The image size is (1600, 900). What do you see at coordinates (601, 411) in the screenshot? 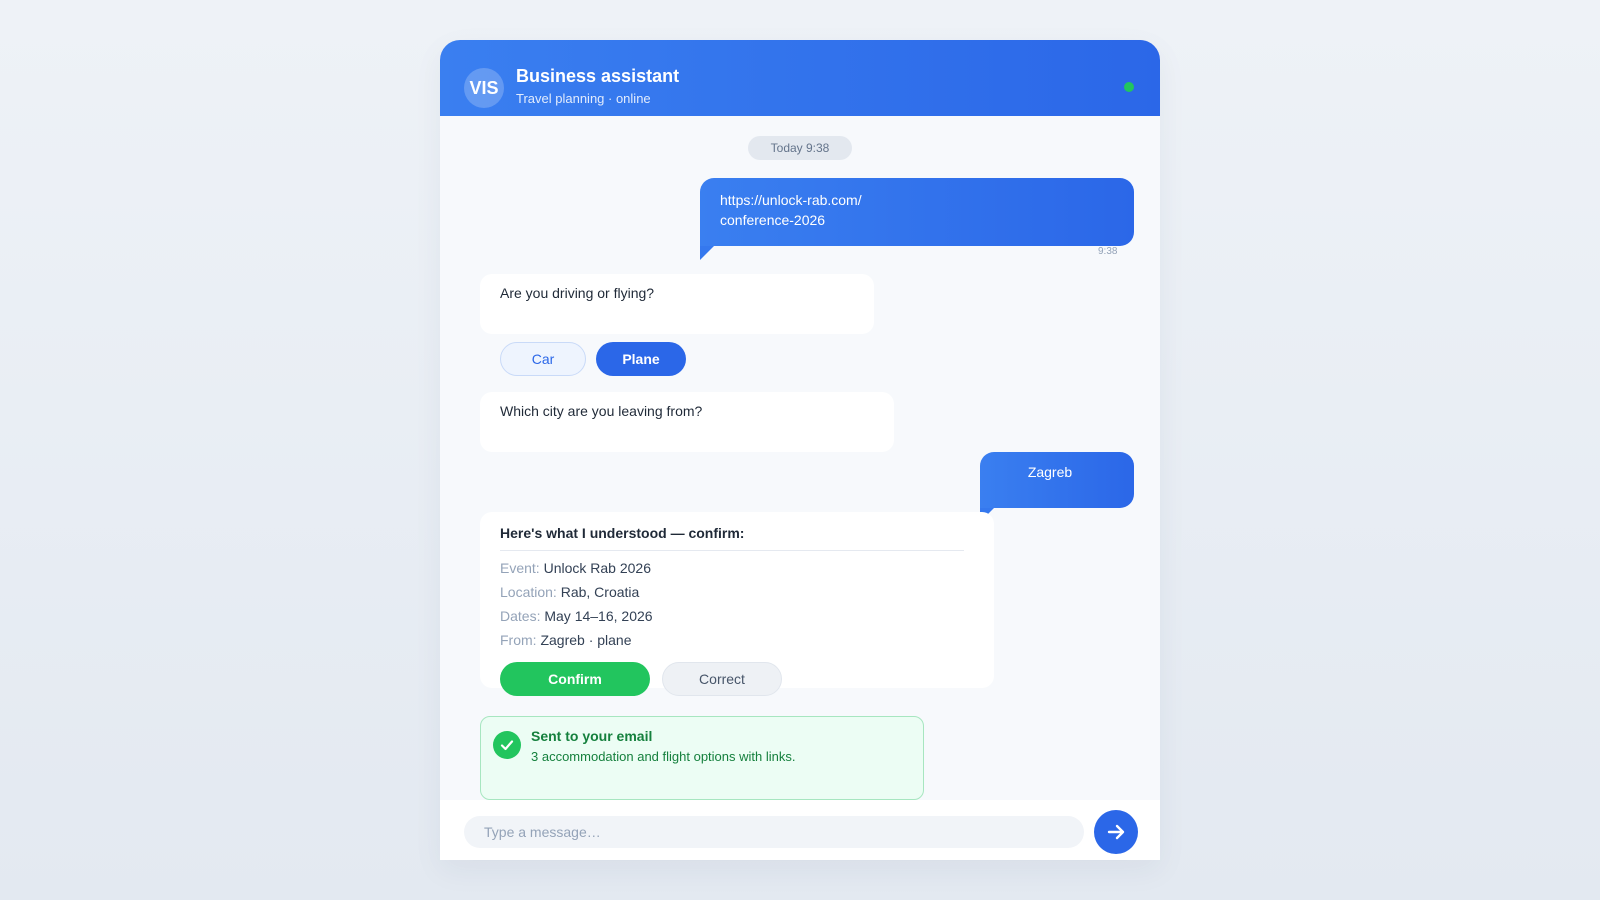
I see `bot-message-text: Which city are you leaving from?` at bounding box center [601, 411].